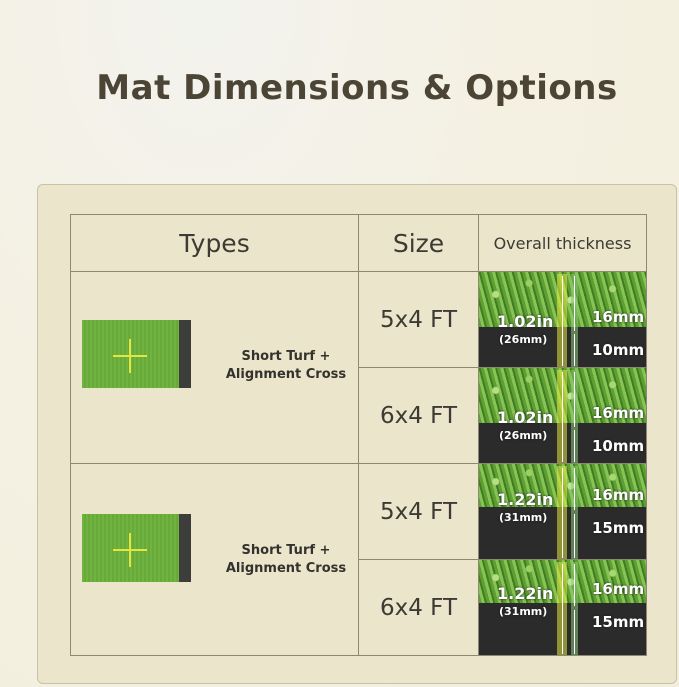 The width and height of the screenshot is (679, 687). Describe the element at coordinates (357, 88) in the screenshot. I see `page-title: Mat Dimensions & Options` at that location.